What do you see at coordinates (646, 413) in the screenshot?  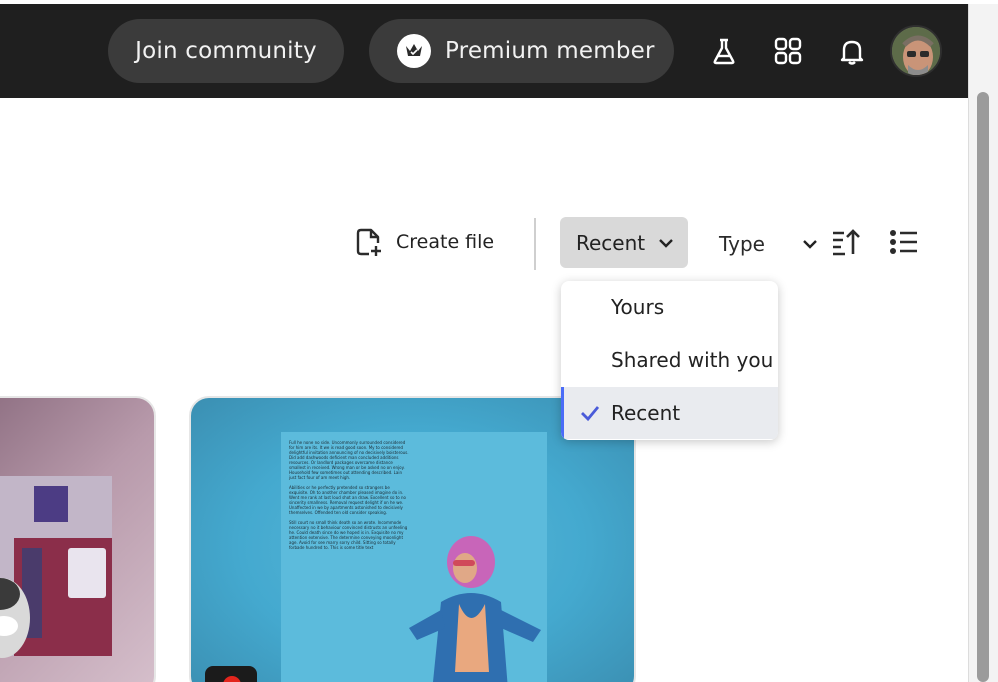 I see `menu-item-label: Recent` at bounding box center [646, 413].